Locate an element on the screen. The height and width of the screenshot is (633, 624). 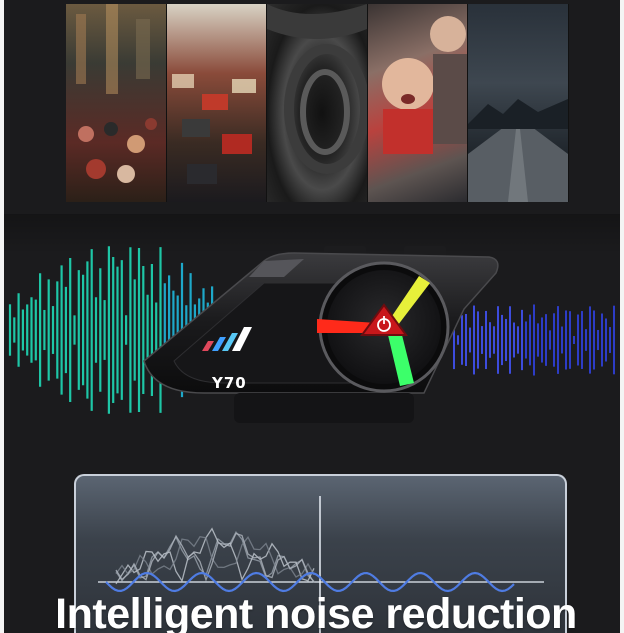
scene-traffic is located at coordinates (217, 103).